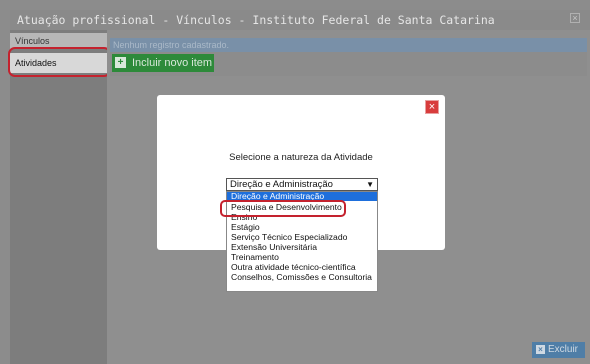 Image resolution: width=590 pixels, height=364 pixels. I want to click on delete-button: × Excluir, so click(558, 350).